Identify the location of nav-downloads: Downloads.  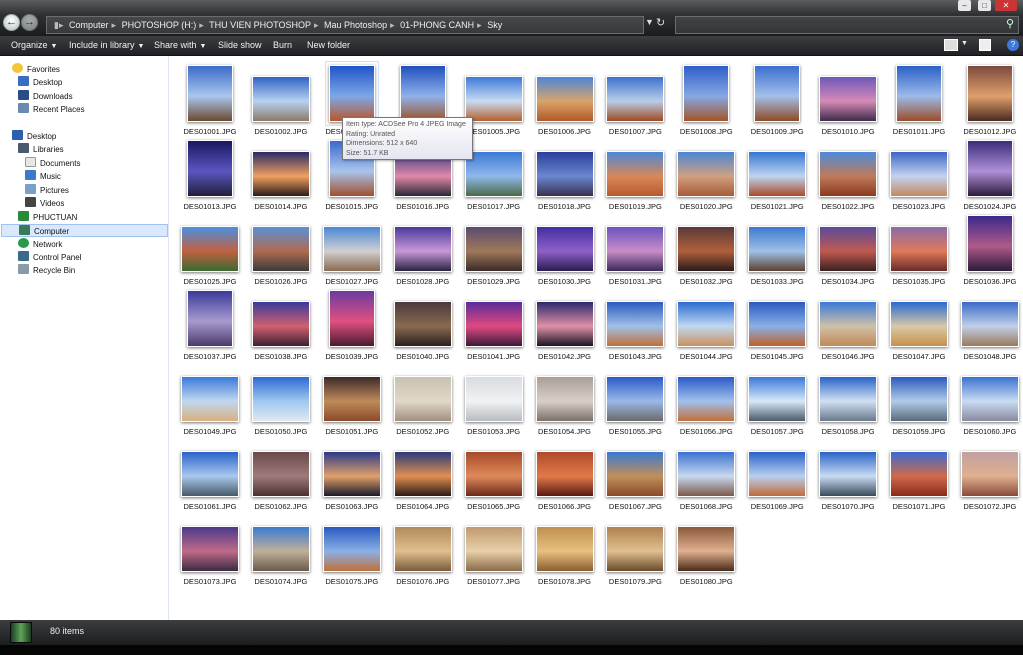
(45, 96).